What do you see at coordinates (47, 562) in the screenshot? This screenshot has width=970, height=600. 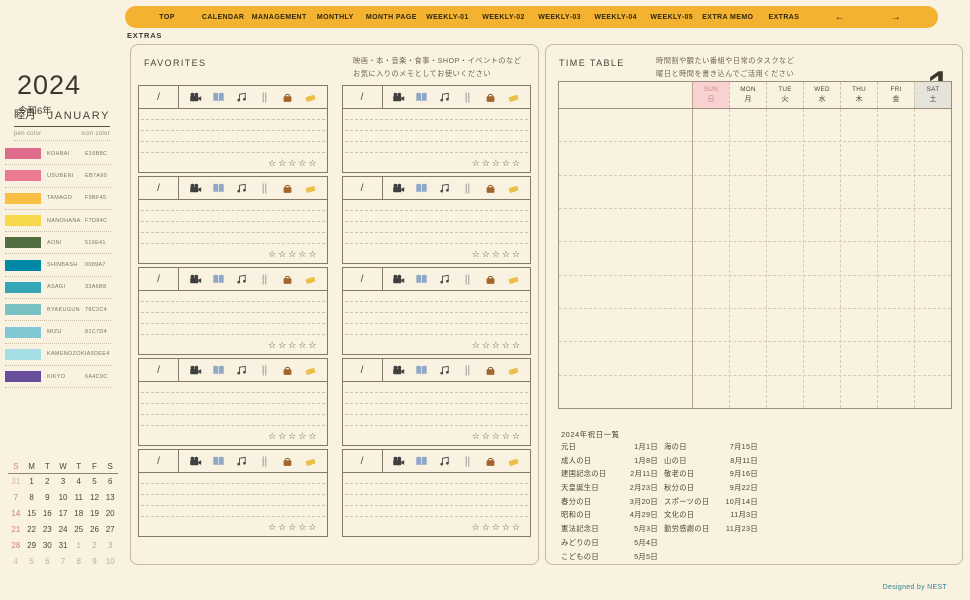 I see `calendar-date: 6` at bounding box center [47, 562].